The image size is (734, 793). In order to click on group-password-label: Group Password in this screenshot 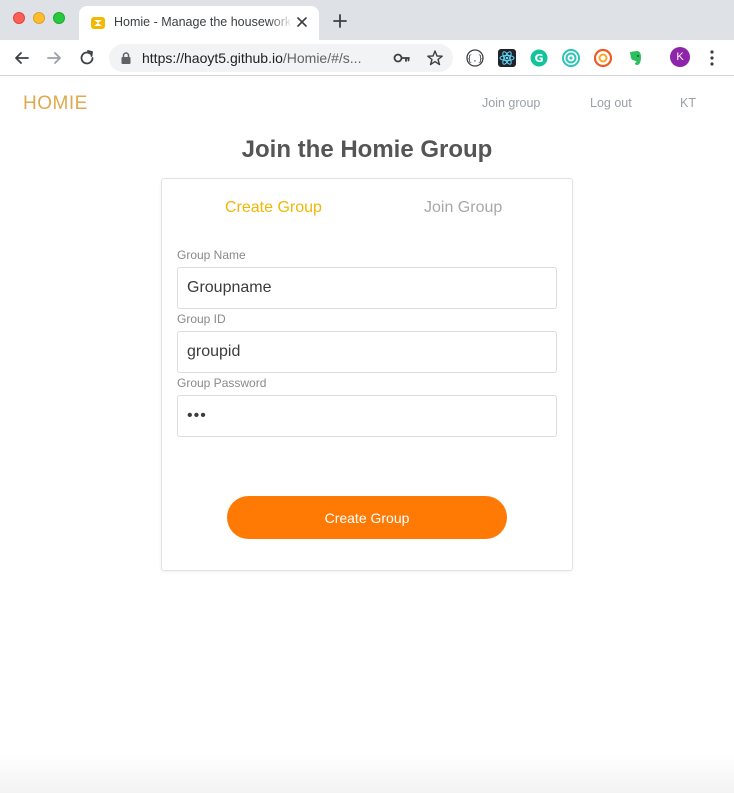, I will do `click(222, 383)`.